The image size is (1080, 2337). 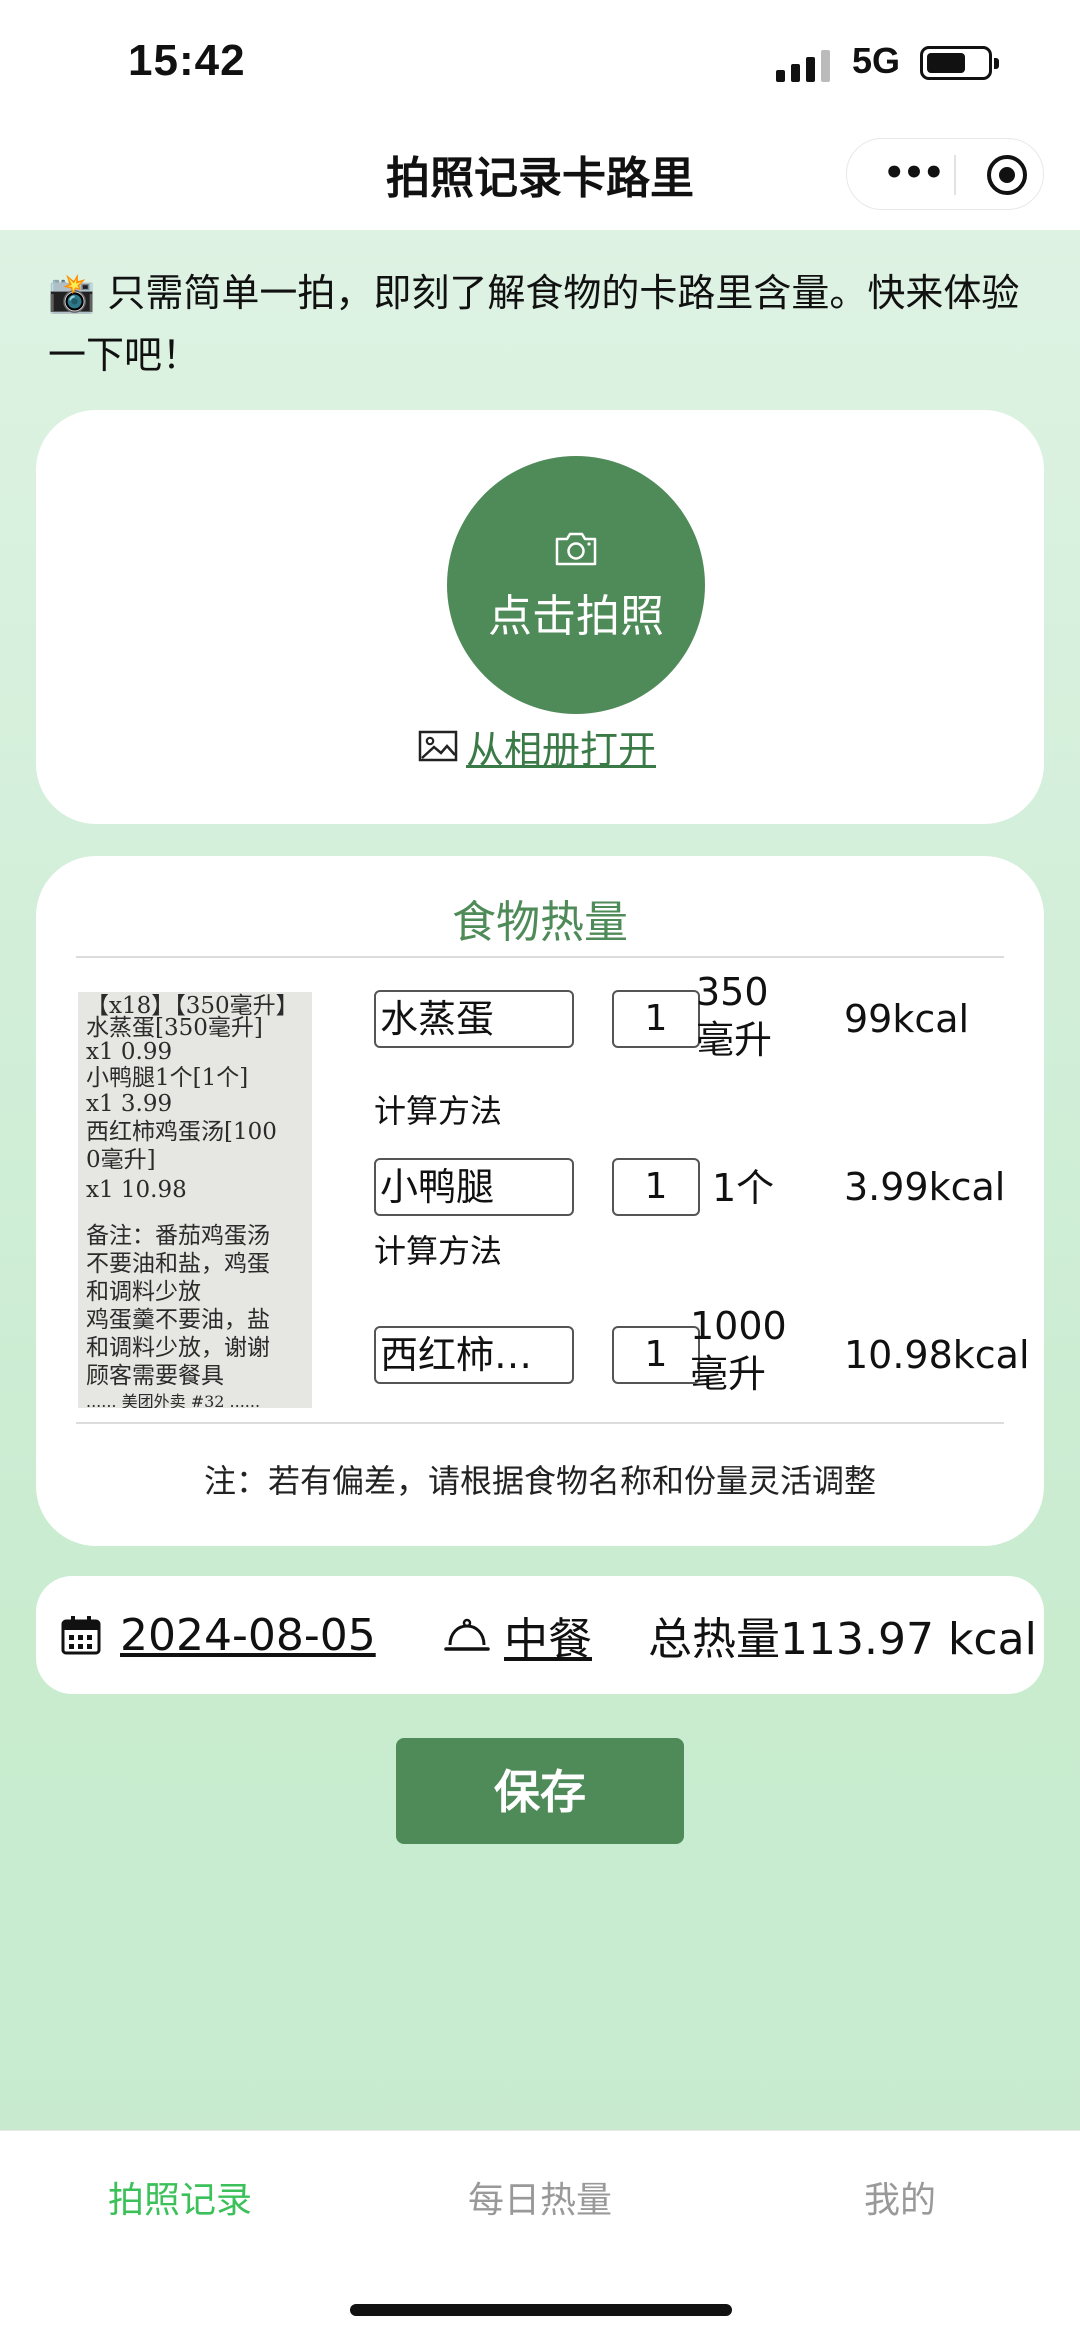 I want to click on camera-flash-emoji: 📸, so click(x=72, y=293).